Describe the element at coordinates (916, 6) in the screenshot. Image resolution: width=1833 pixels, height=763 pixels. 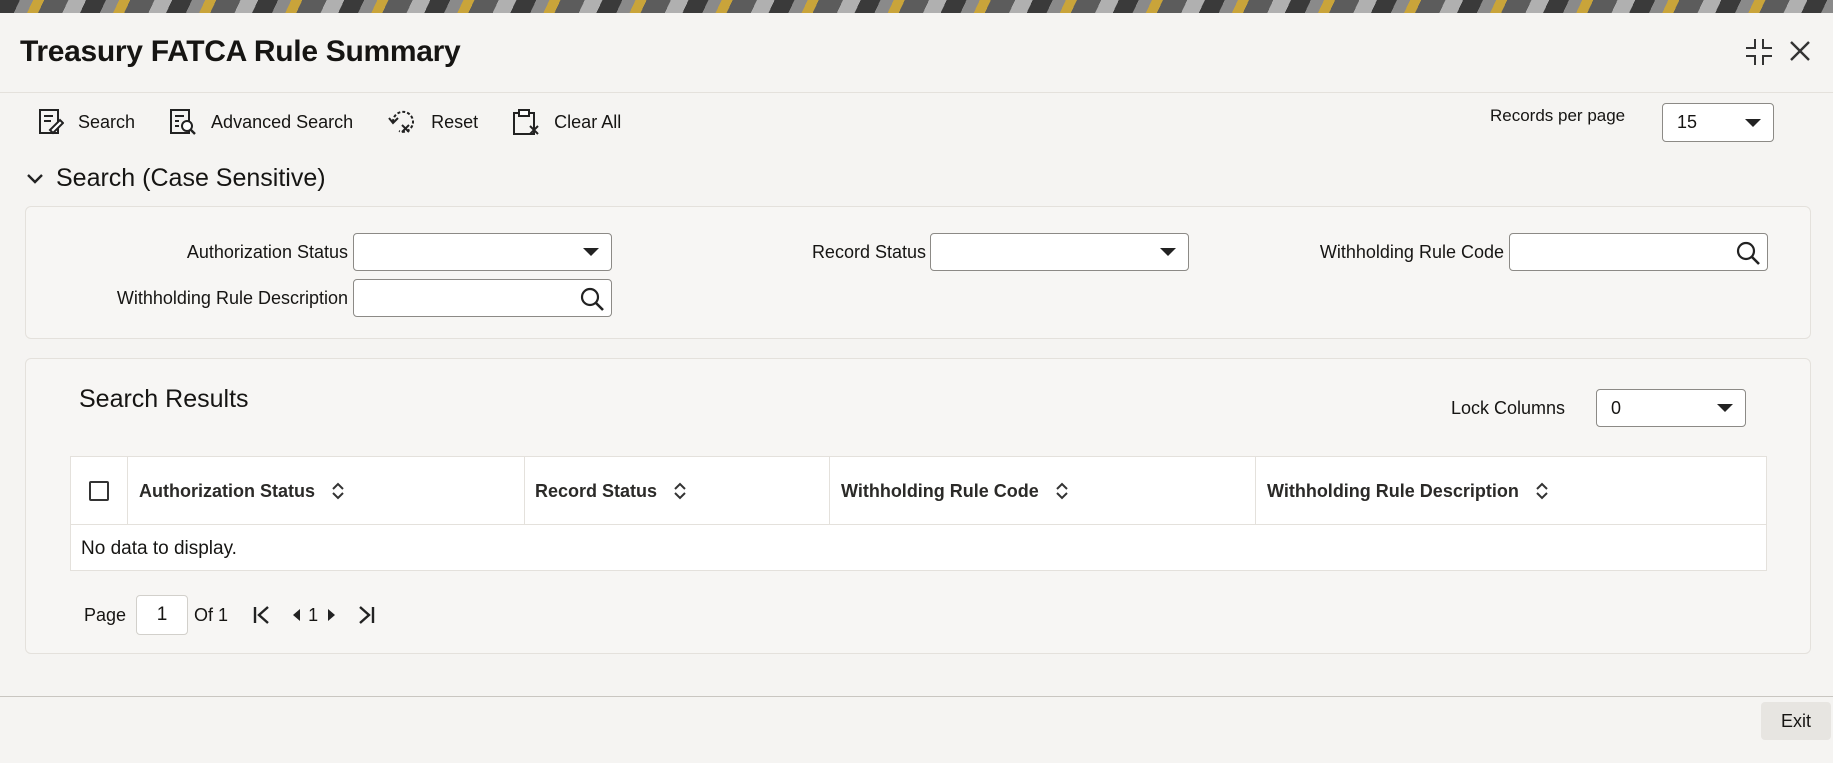
I see `top-decorative-strip` at that location.